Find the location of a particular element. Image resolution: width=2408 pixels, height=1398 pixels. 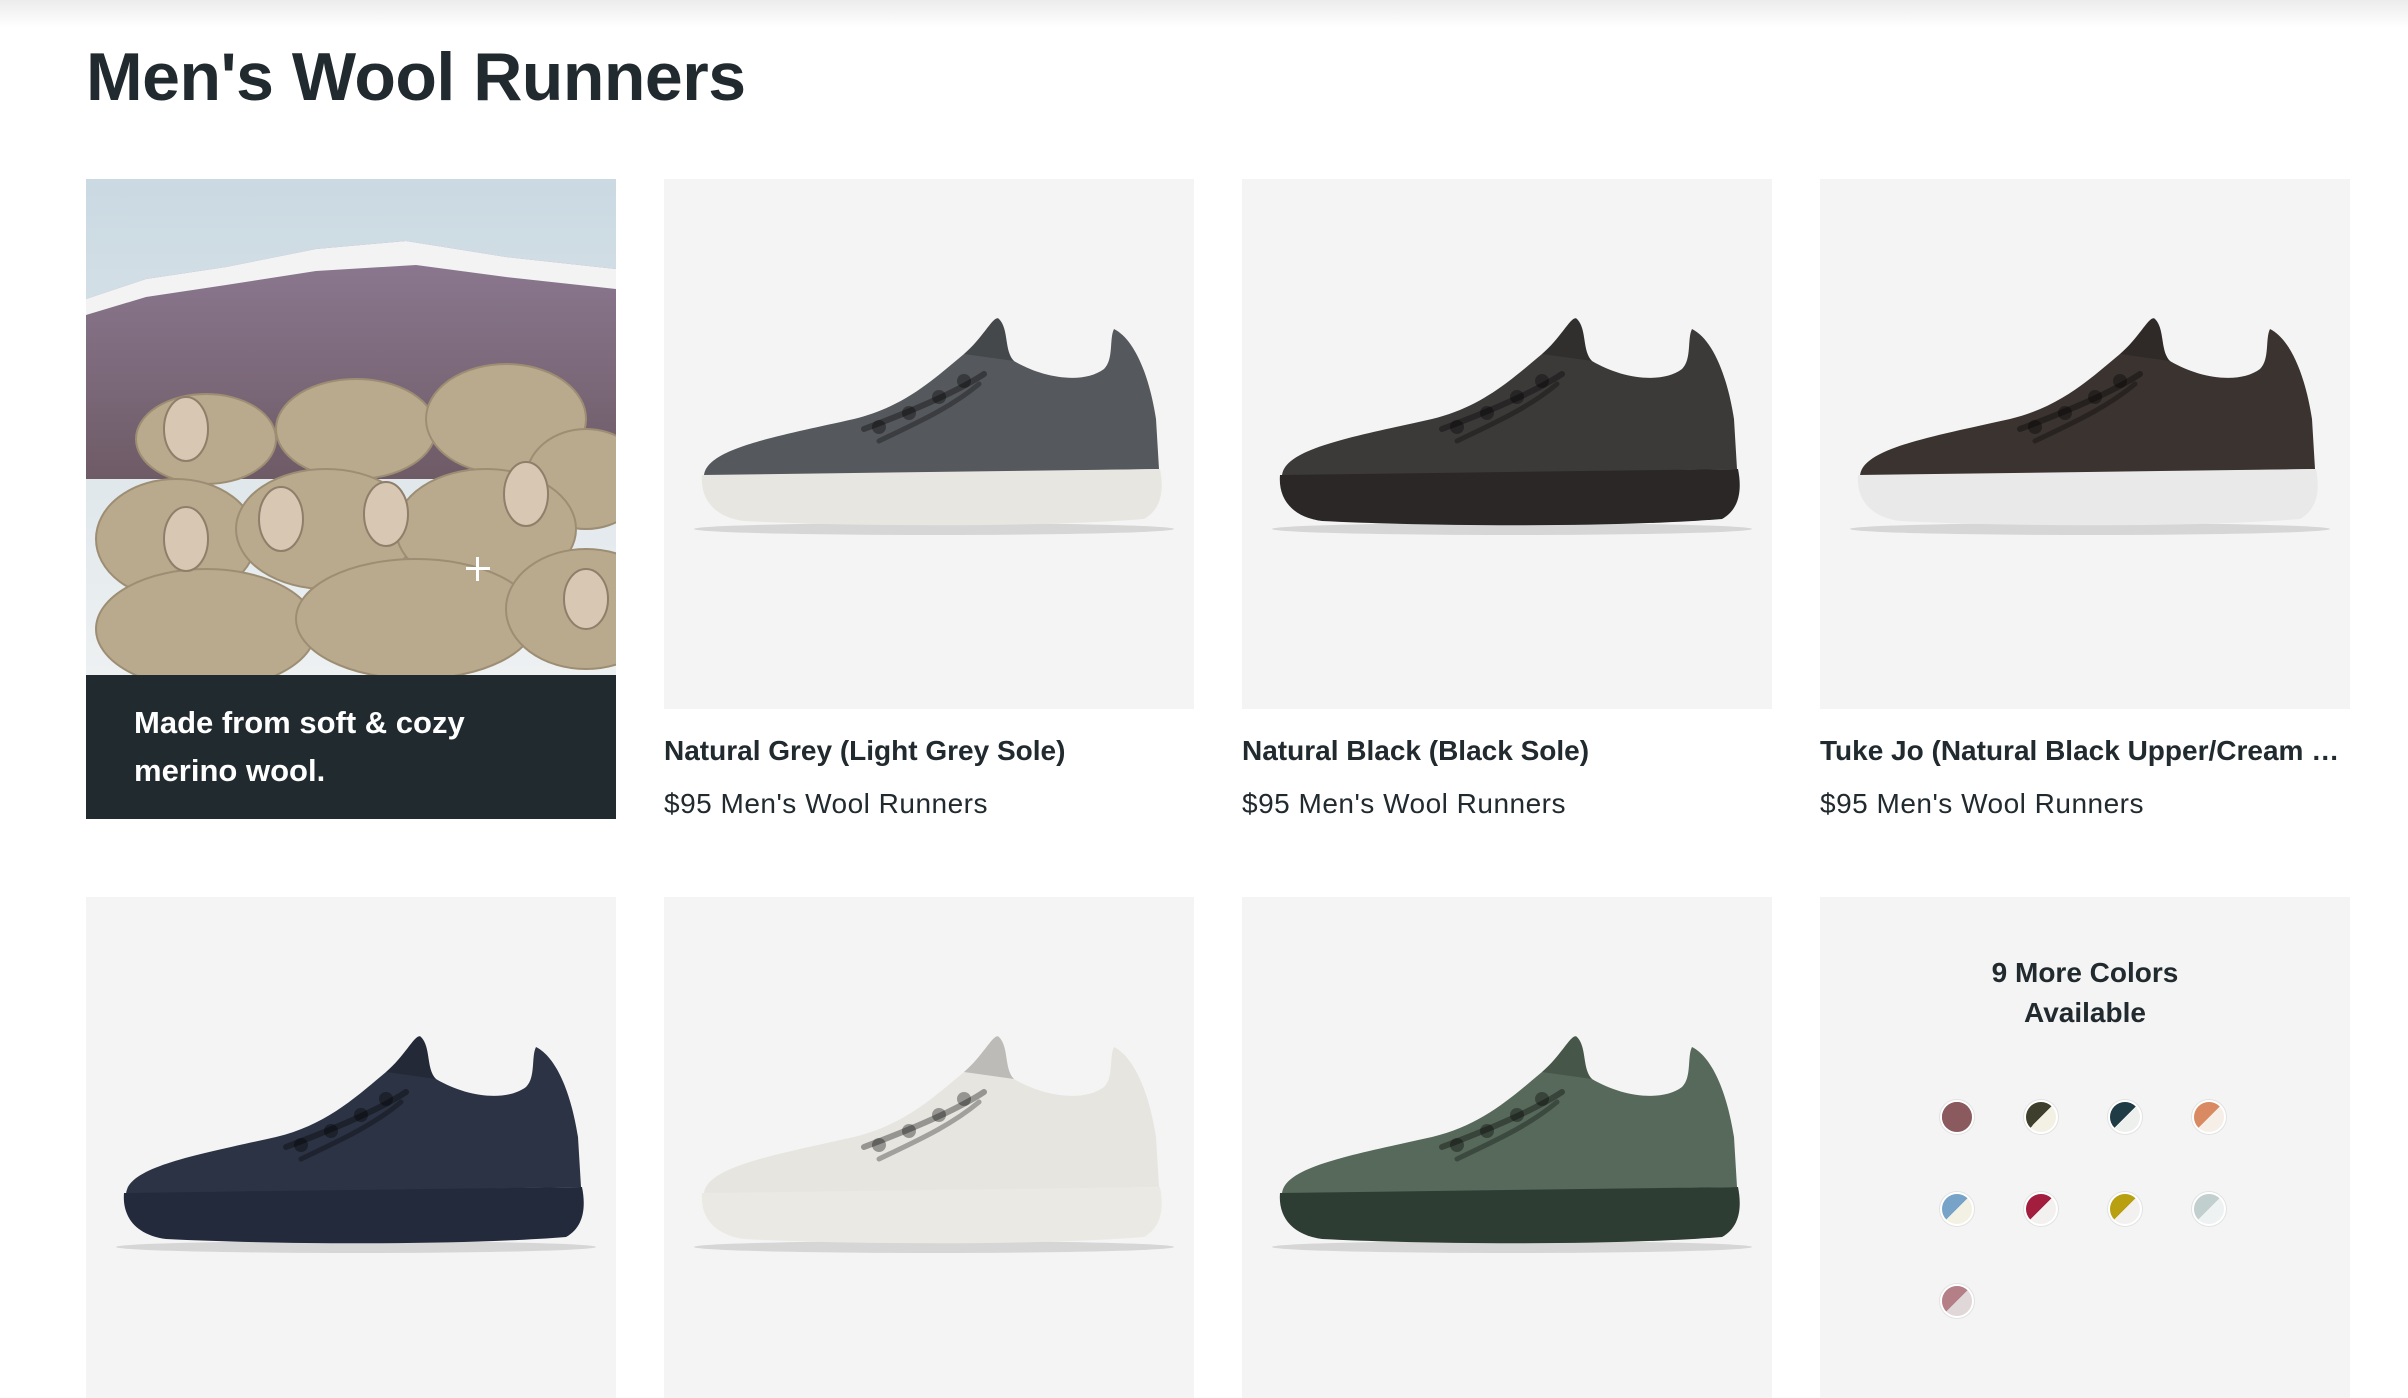

more-colors-card: 9 More Colors Available is located at coordinates (2085, 1147).